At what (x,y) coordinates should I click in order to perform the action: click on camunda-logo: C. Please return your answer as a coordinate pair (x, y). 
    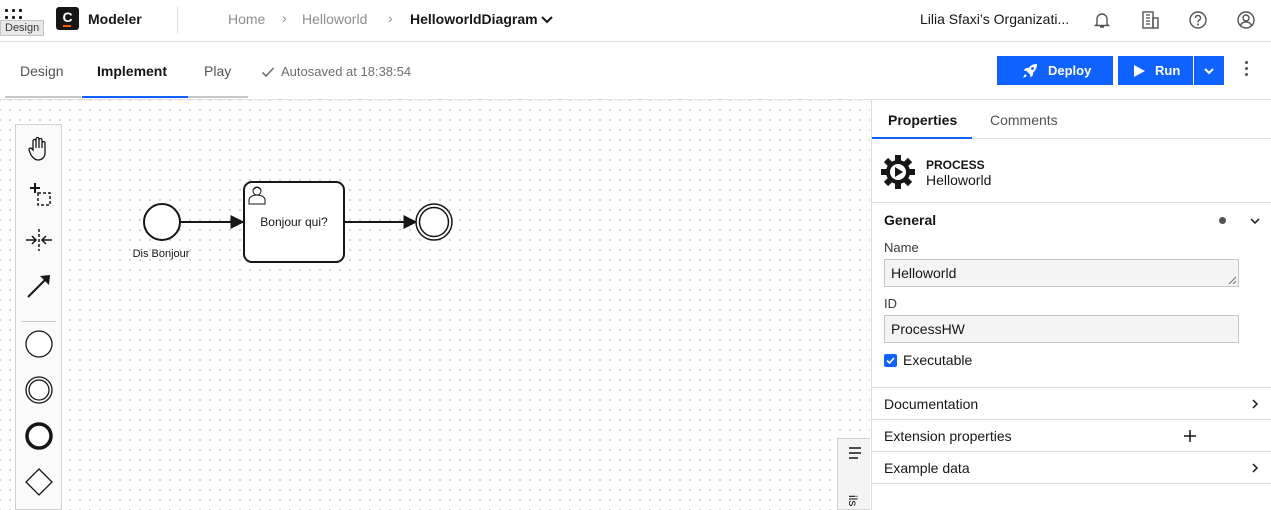
    Looking at the image, I should click on (67, 18).